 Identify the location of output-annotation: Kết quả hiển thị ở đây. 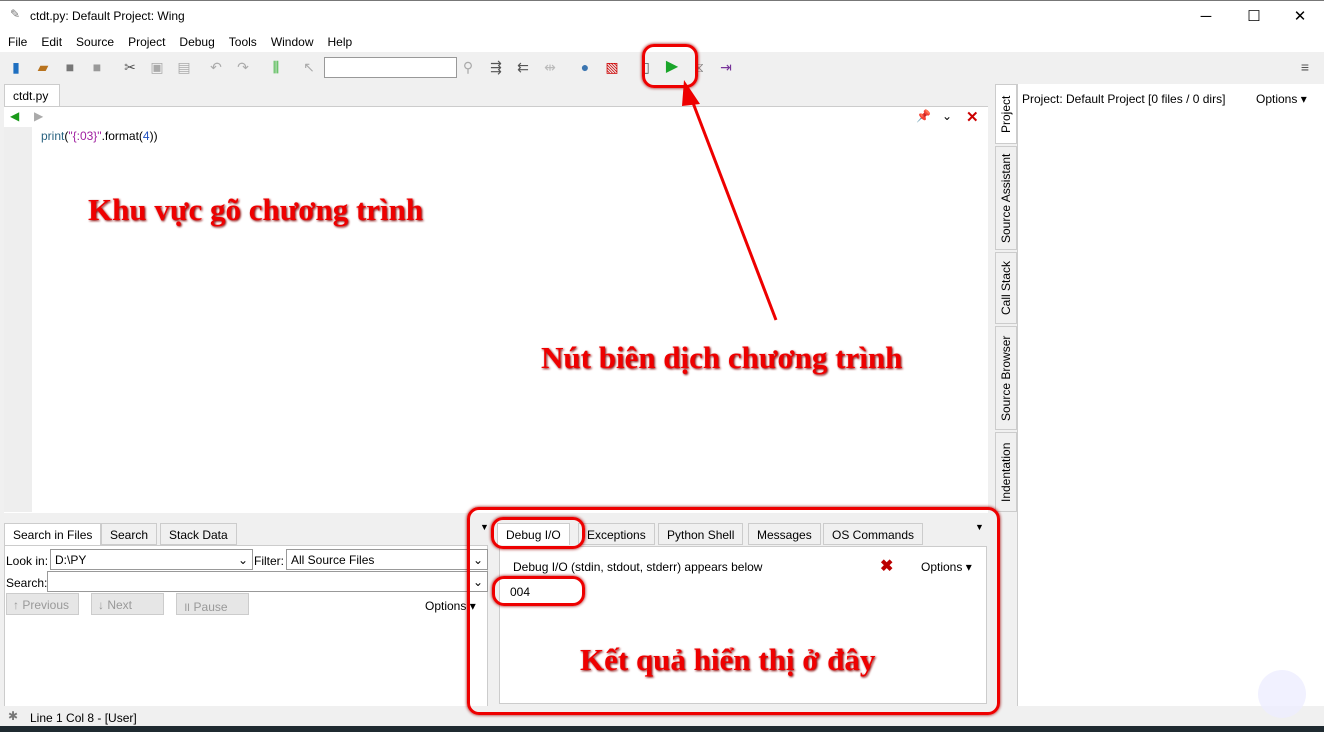
(728, 659).